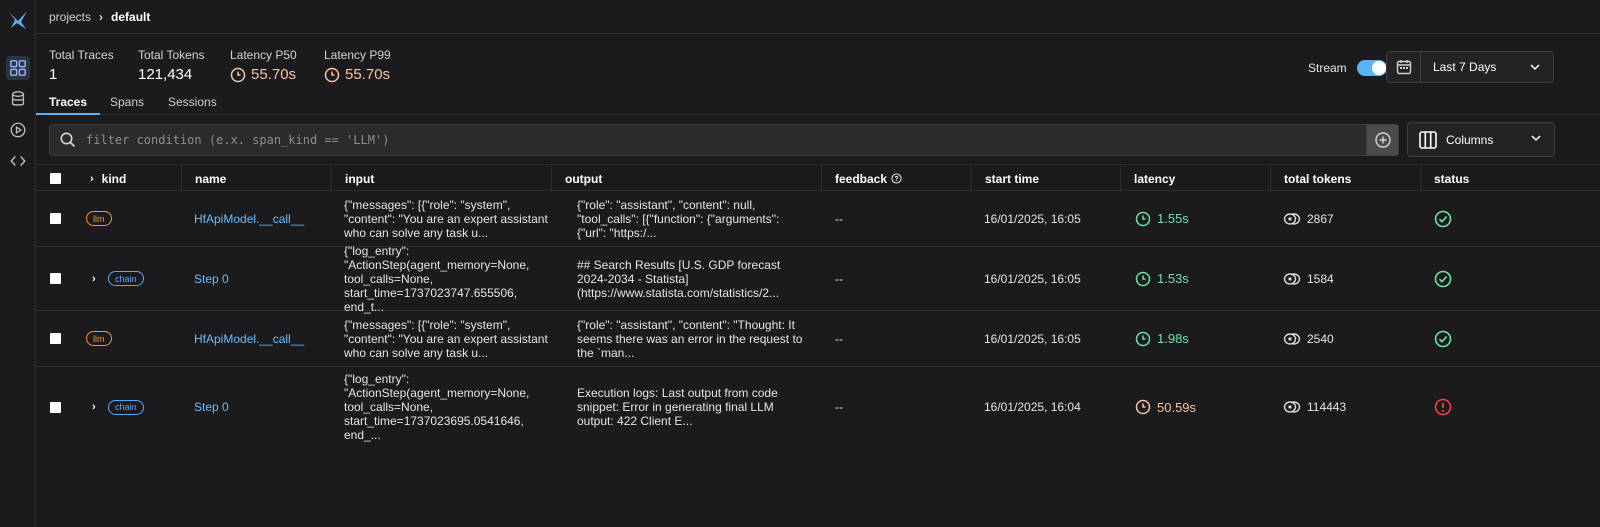 The height and width of the screenshot is (527, 1600). I want to click on header-name: name, so click(256, 178).